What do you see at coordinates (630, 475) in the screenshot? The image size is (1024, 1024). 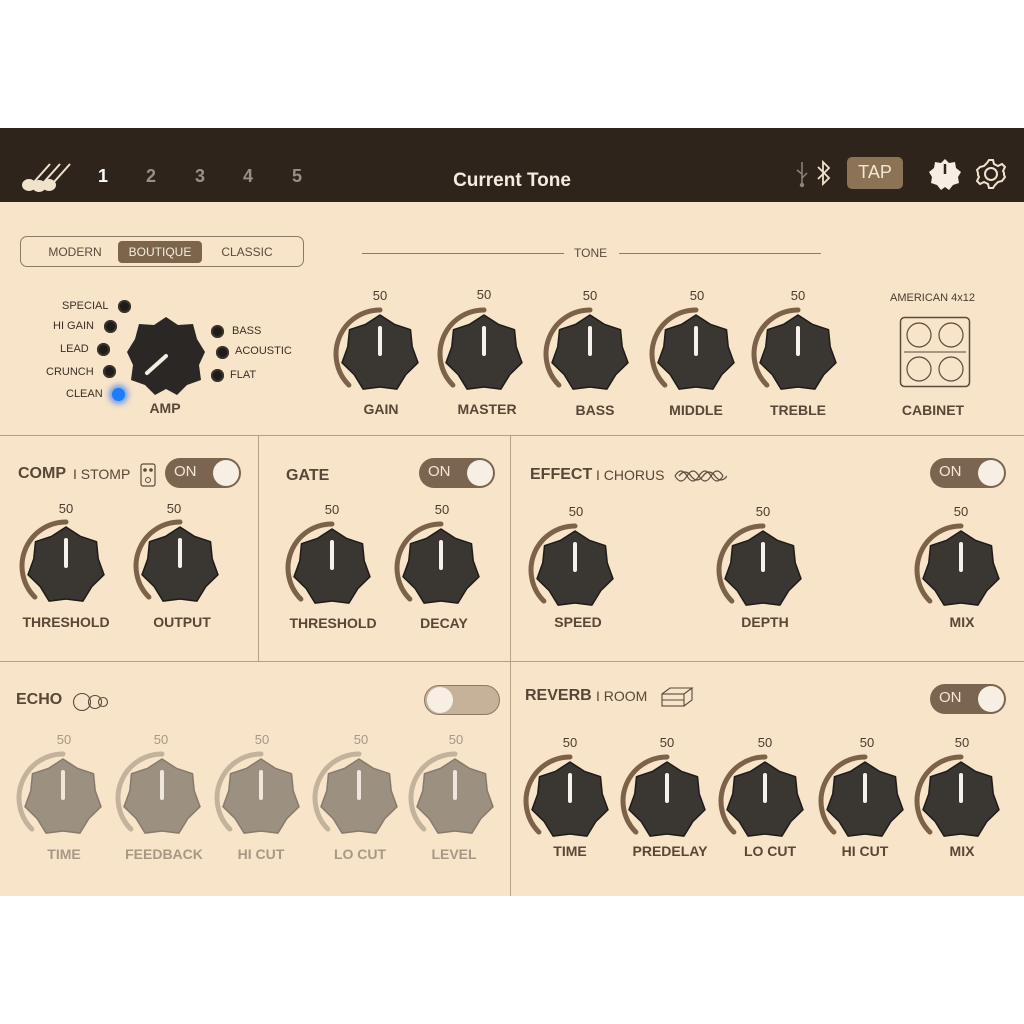 I see `effect-type: I CHORUS` at bounding box center [630, 475].